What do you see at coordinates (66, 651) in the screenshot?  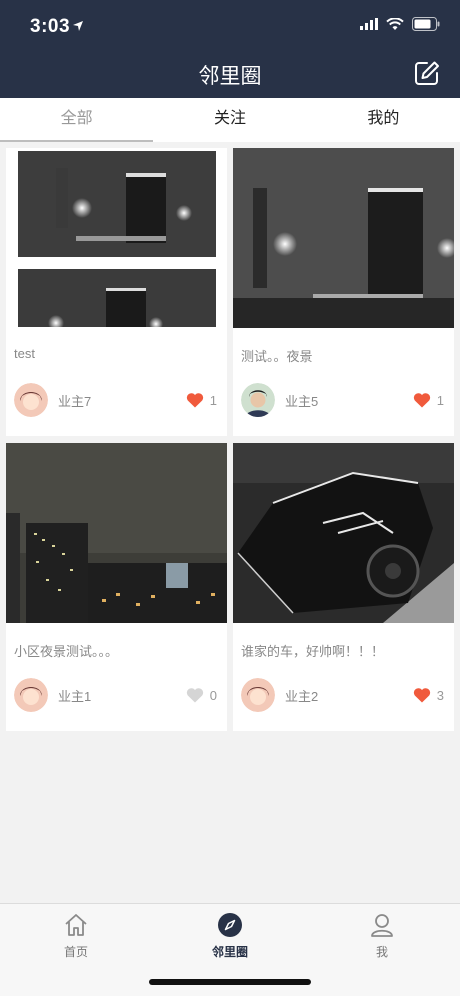 I see `post-text: 小区夜景测试。。。` at bounding box center [66, 651].